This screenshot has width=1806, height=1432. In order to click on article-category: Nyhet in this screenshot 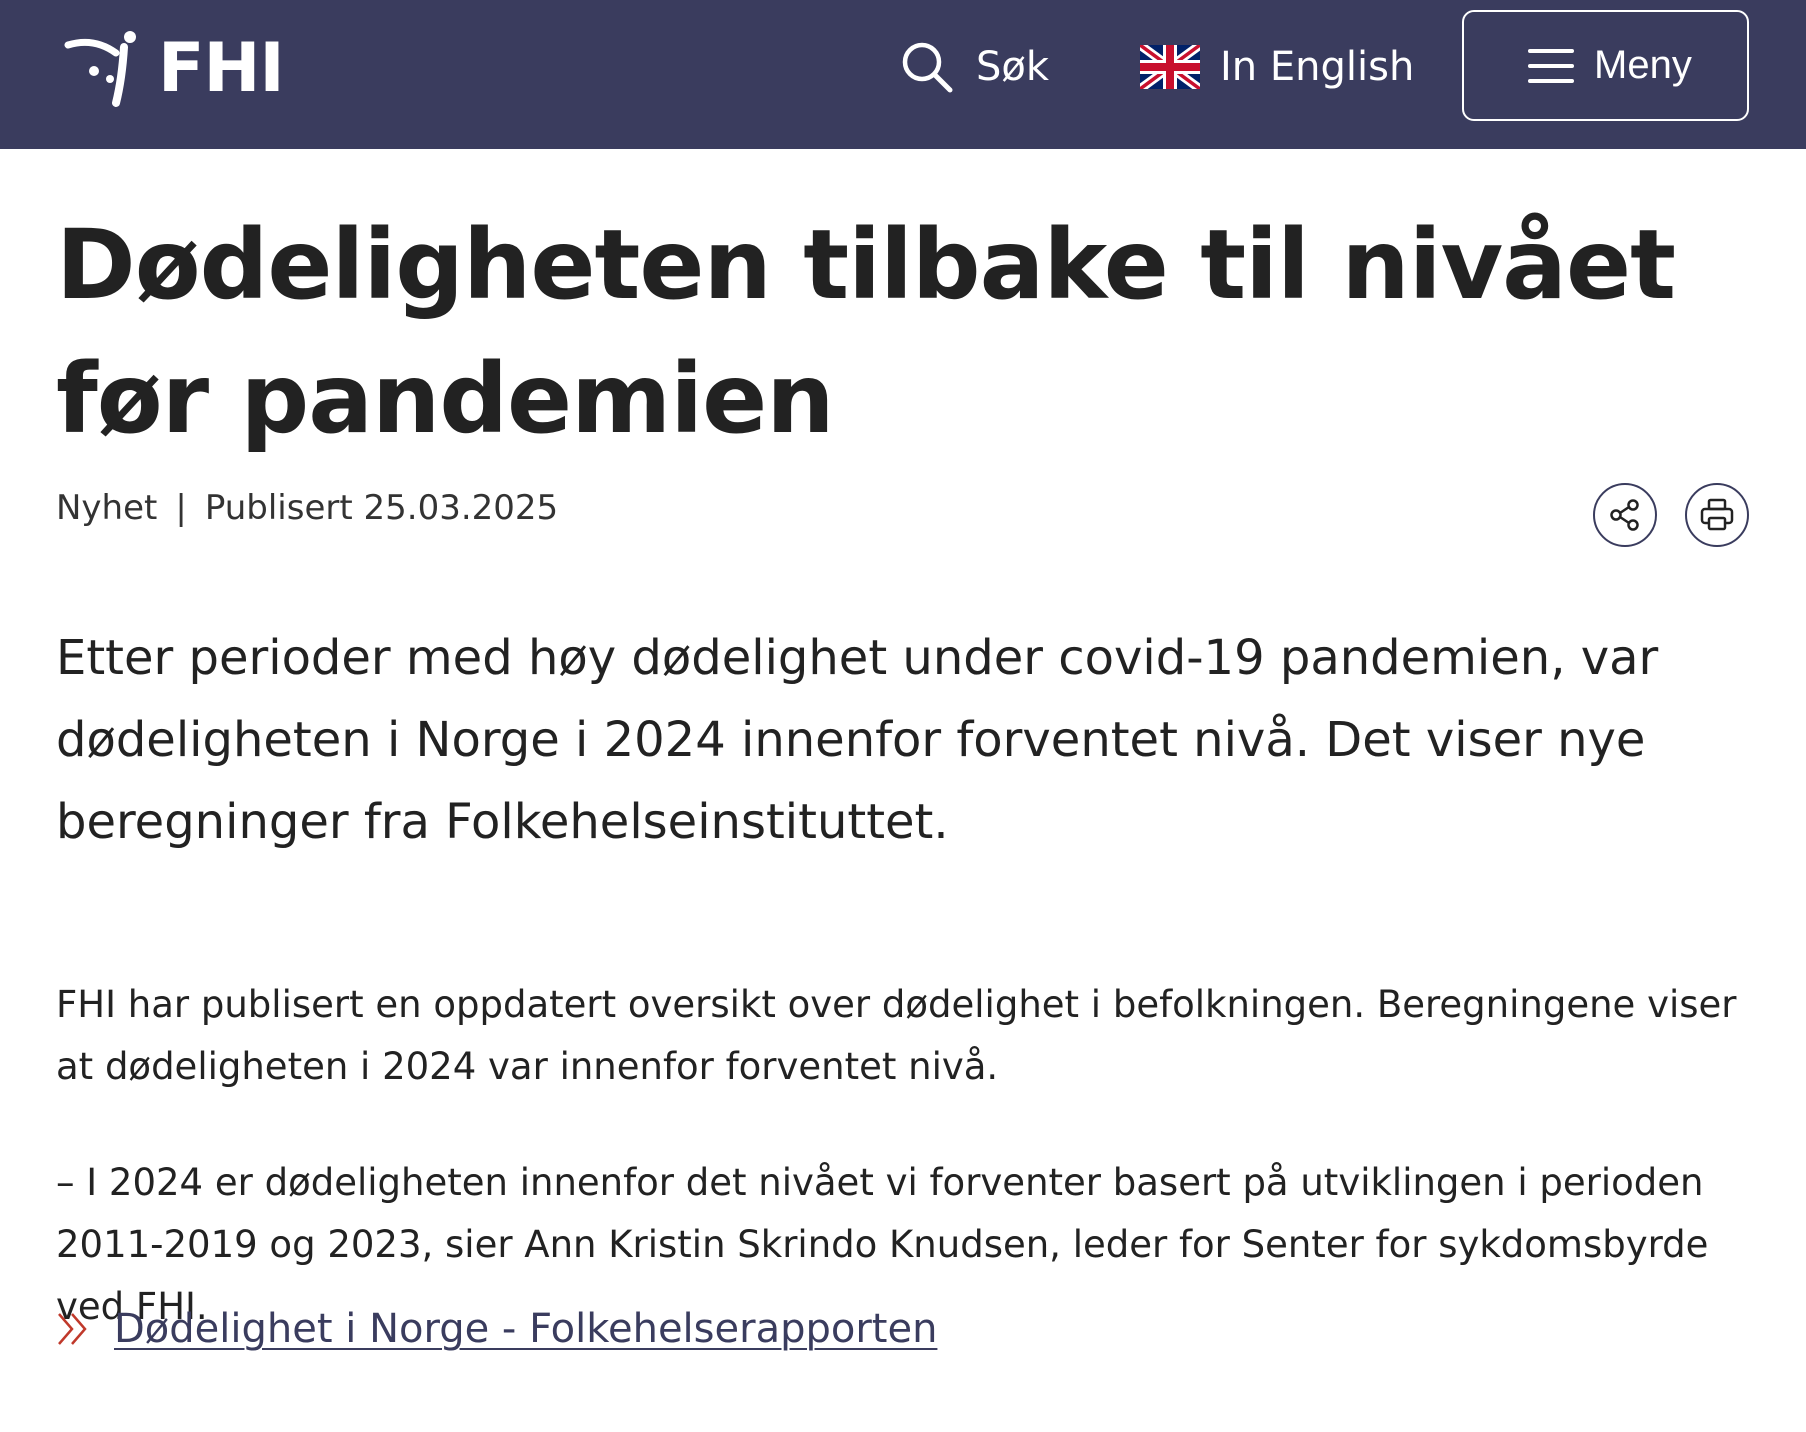, I will do `click(107, 508)`.